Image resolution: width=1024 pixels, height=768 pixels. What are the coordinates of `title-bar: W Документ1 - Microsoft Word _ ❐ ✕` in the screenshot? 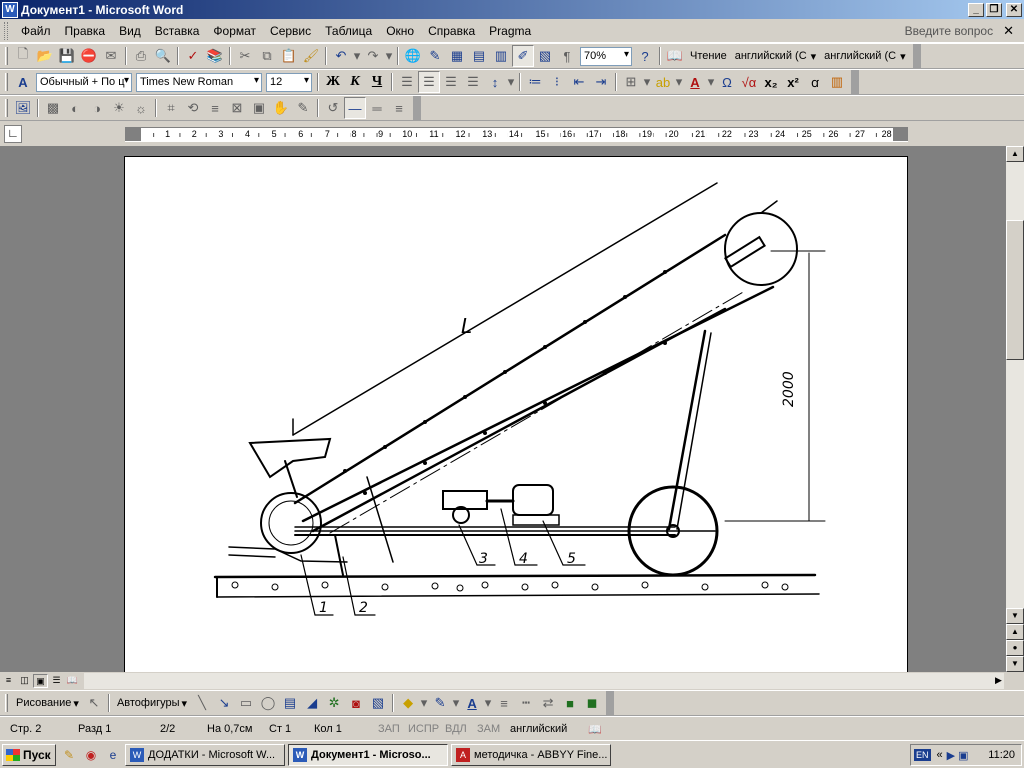 It's located at (512, 9).